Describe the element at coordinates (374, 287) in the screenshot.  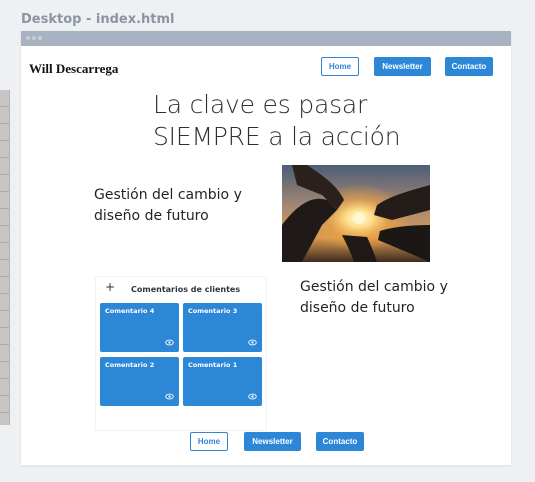
I see `section-2-line-1: Gestión del cambio y` at that location.